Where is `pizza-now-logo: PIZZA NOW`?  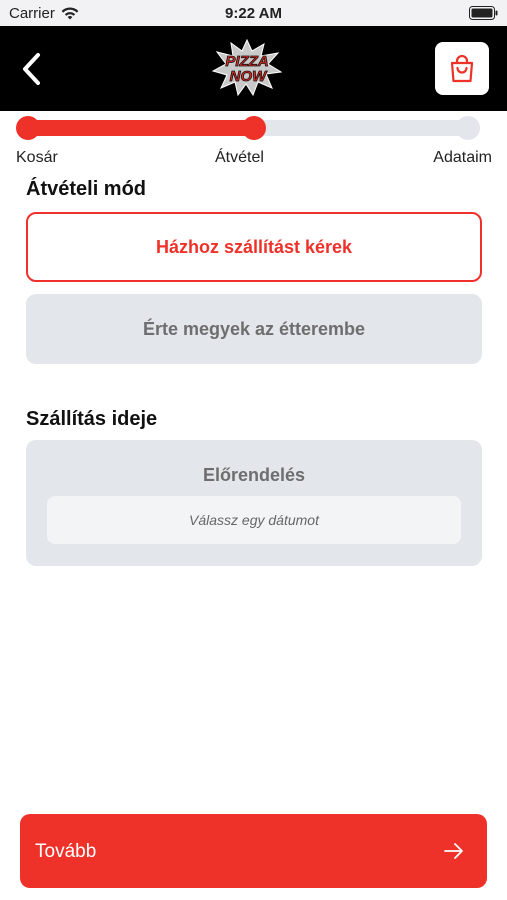
pizza-now-logo: PIZZA NOW is located at coordinates (247, 67).